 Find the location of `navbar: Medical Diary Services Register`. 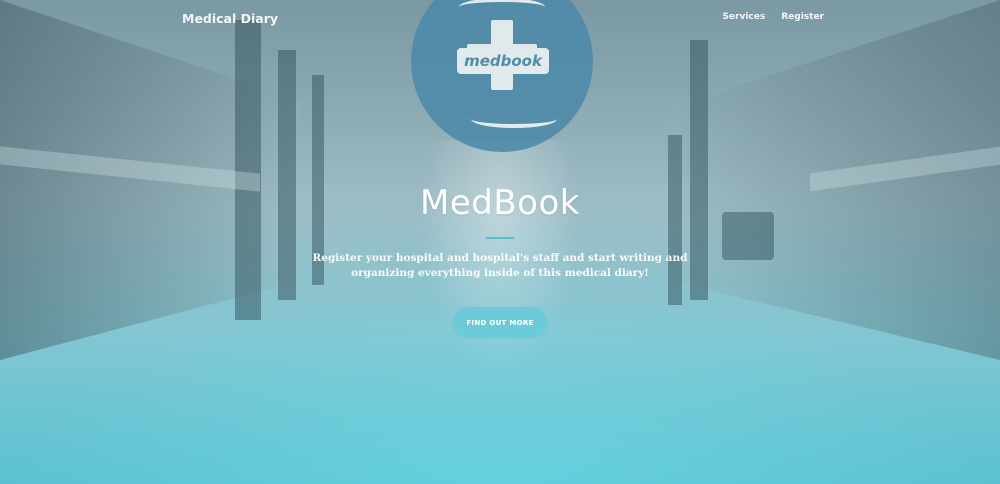

navbar: Medical Diary Services Register is located at coordinates (500, 18).